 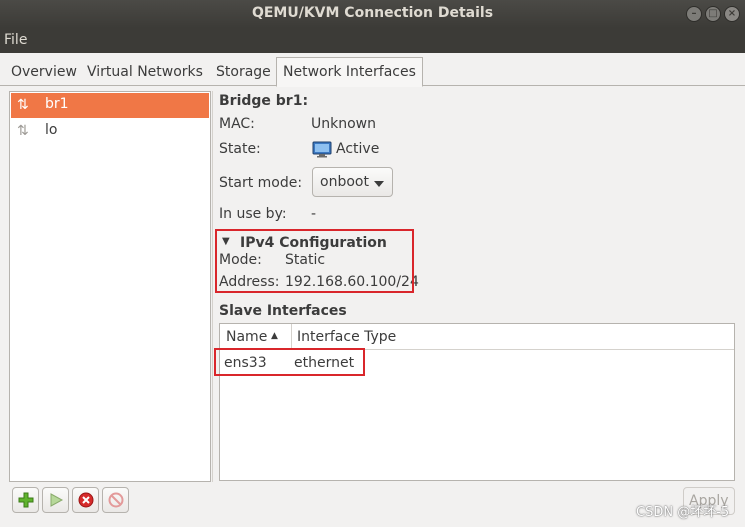 What do you see at coordinates (683, 512) in the screenshot?
I see `watermark: CSDN @坏坏-5` at bounding box center [683, 512].